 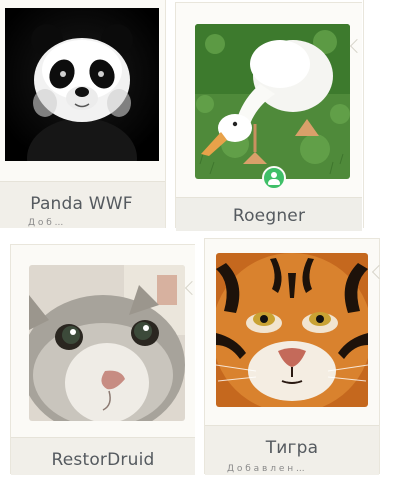 What do you see at coordinates (274, 178) in the screenshot?
I see `user-online-icon` at bounding box center [274, 178].